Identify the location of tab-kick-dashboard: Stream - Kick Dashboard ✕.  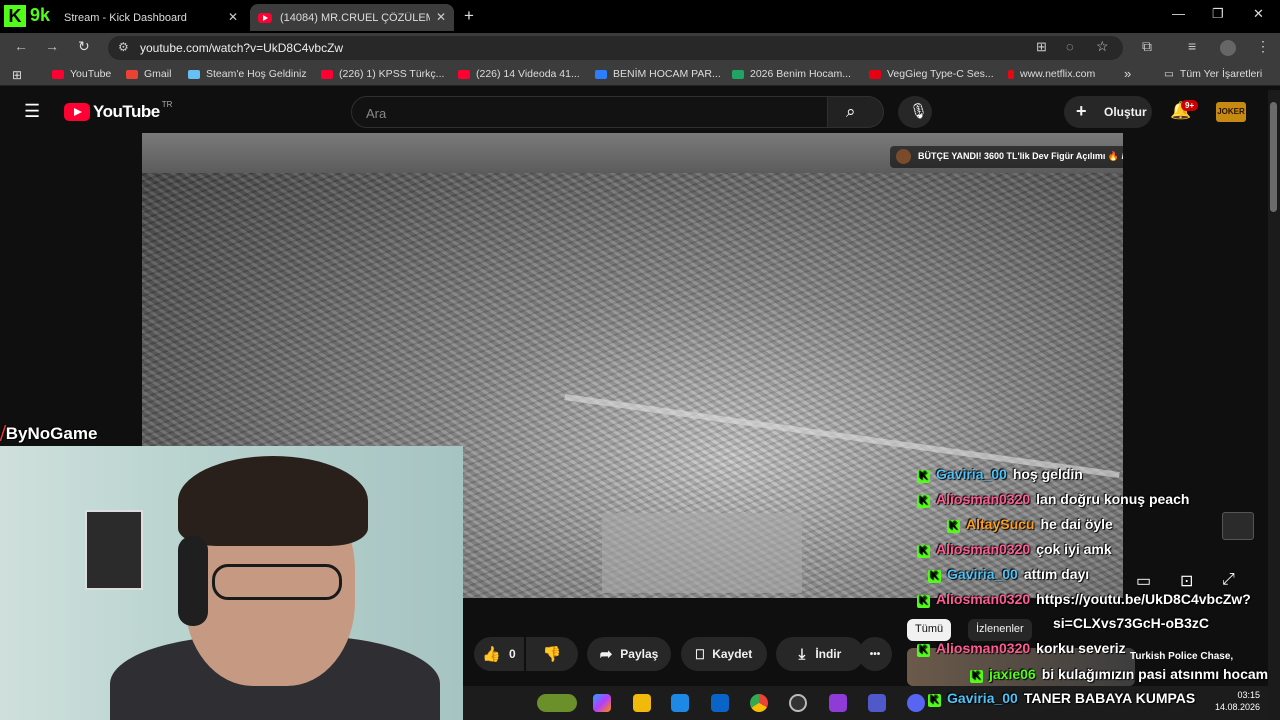
(151, 17).